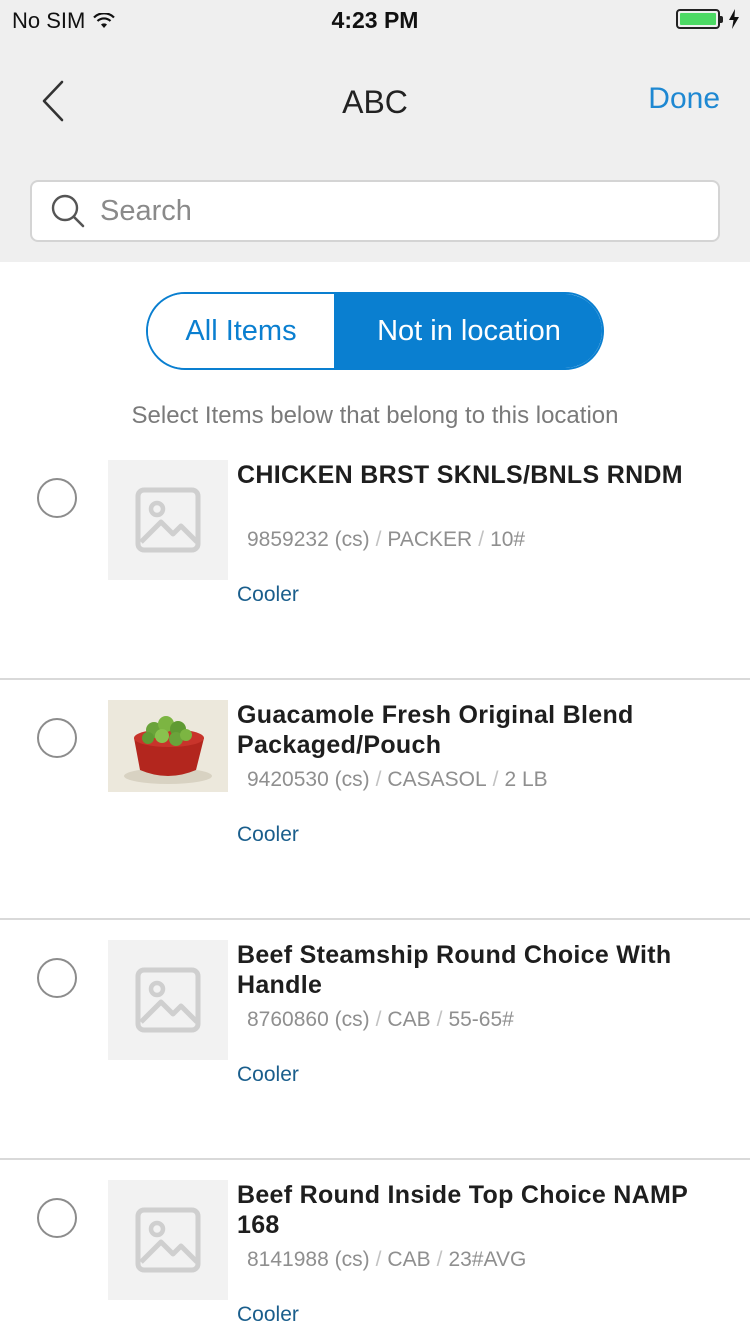 This screenshot has height=1334, width=750. I want to click on battery-icon, so click(699, 19).